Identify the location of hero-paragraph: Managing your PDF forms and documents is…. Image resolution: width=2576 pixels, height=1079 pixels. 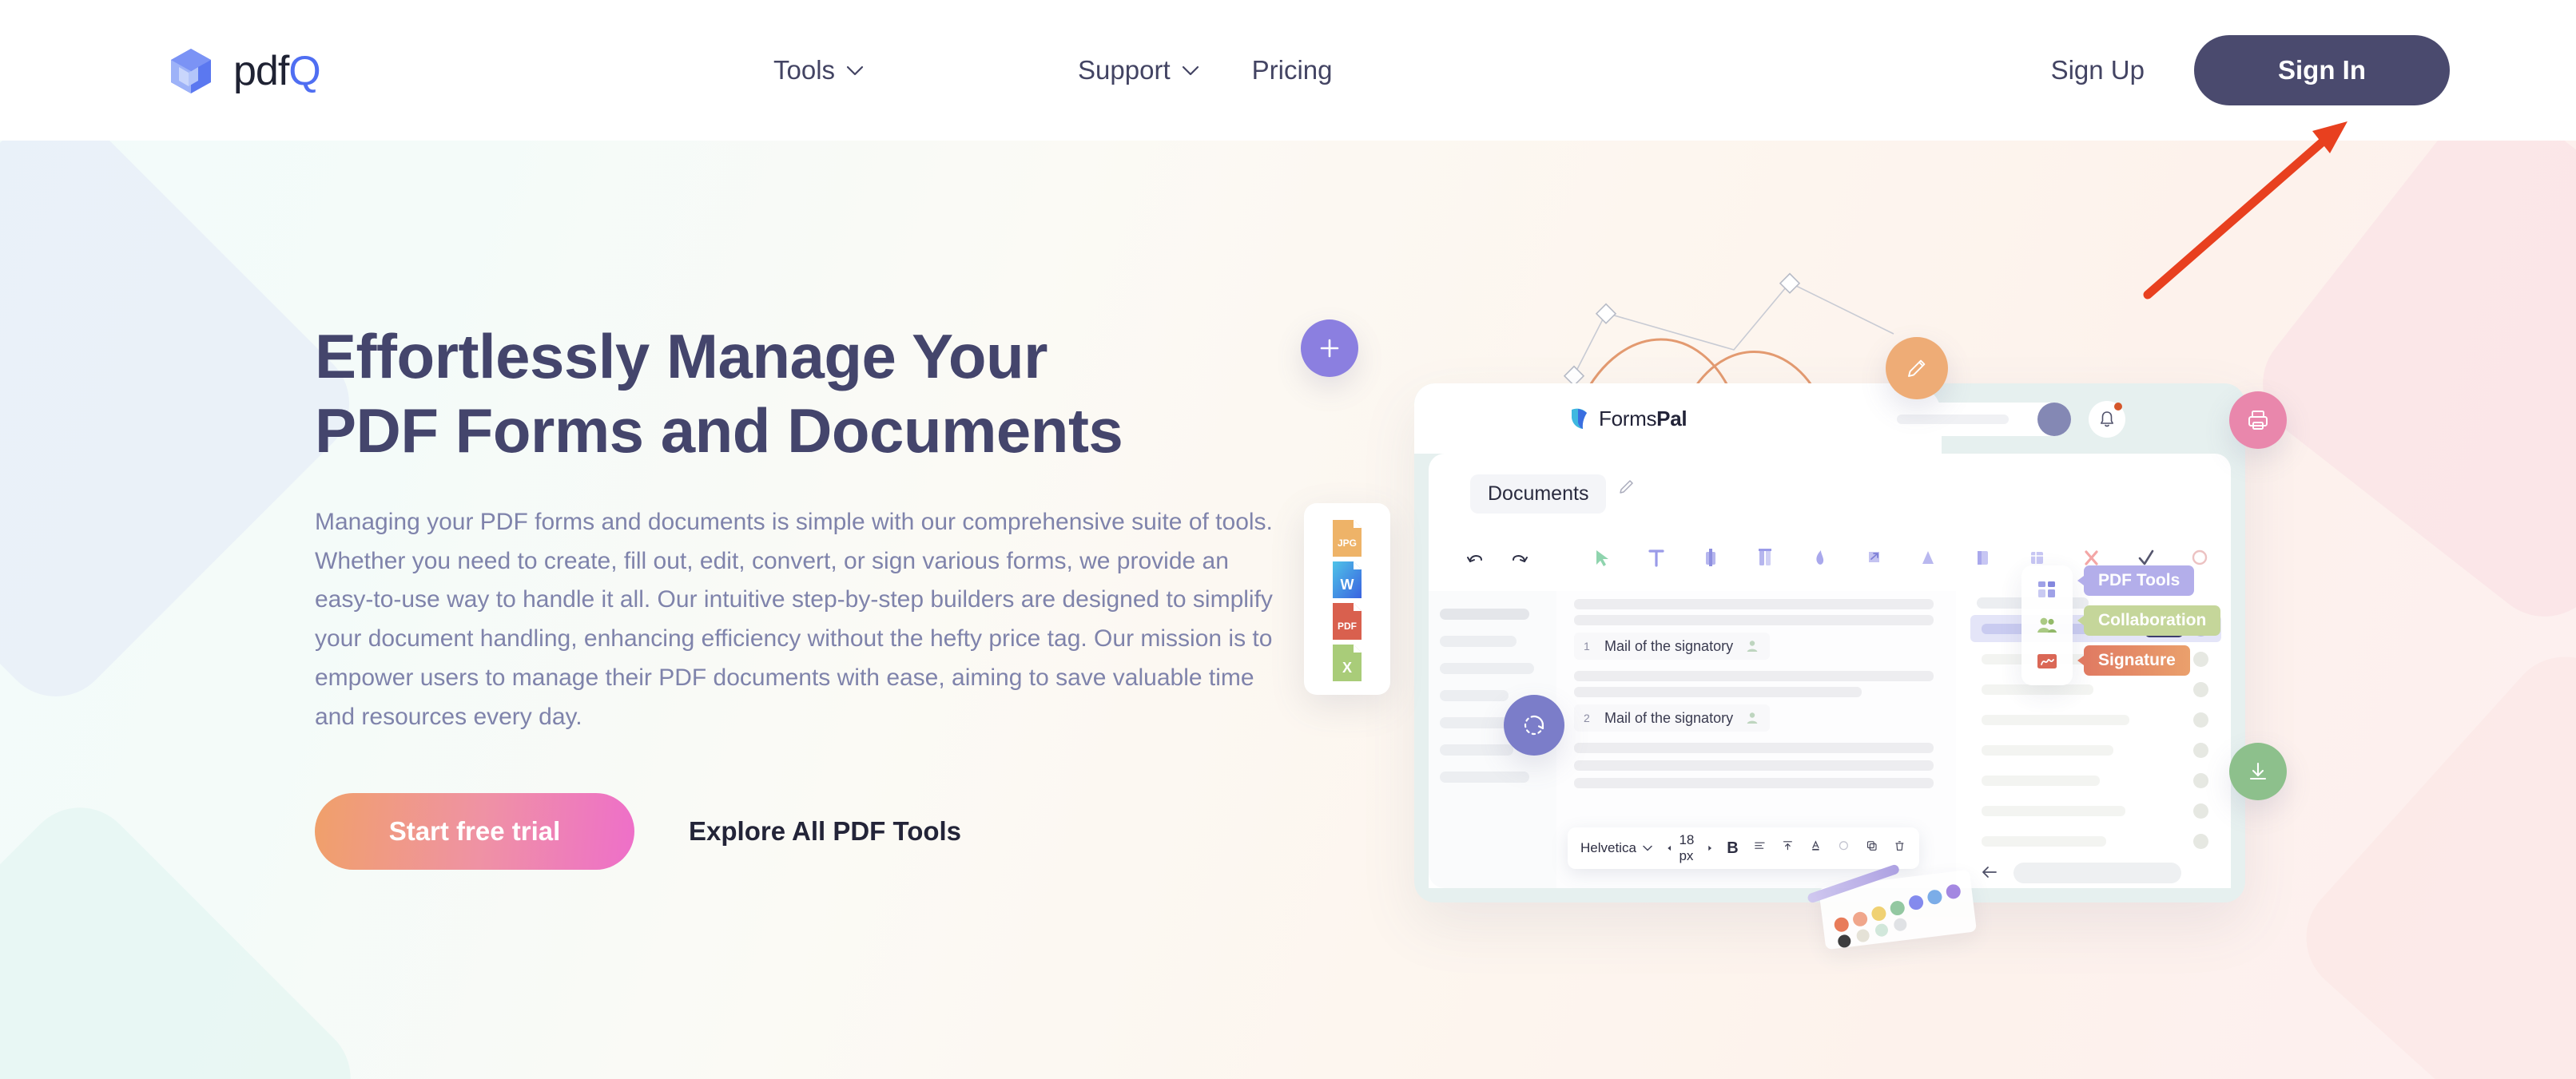
(794, 619).